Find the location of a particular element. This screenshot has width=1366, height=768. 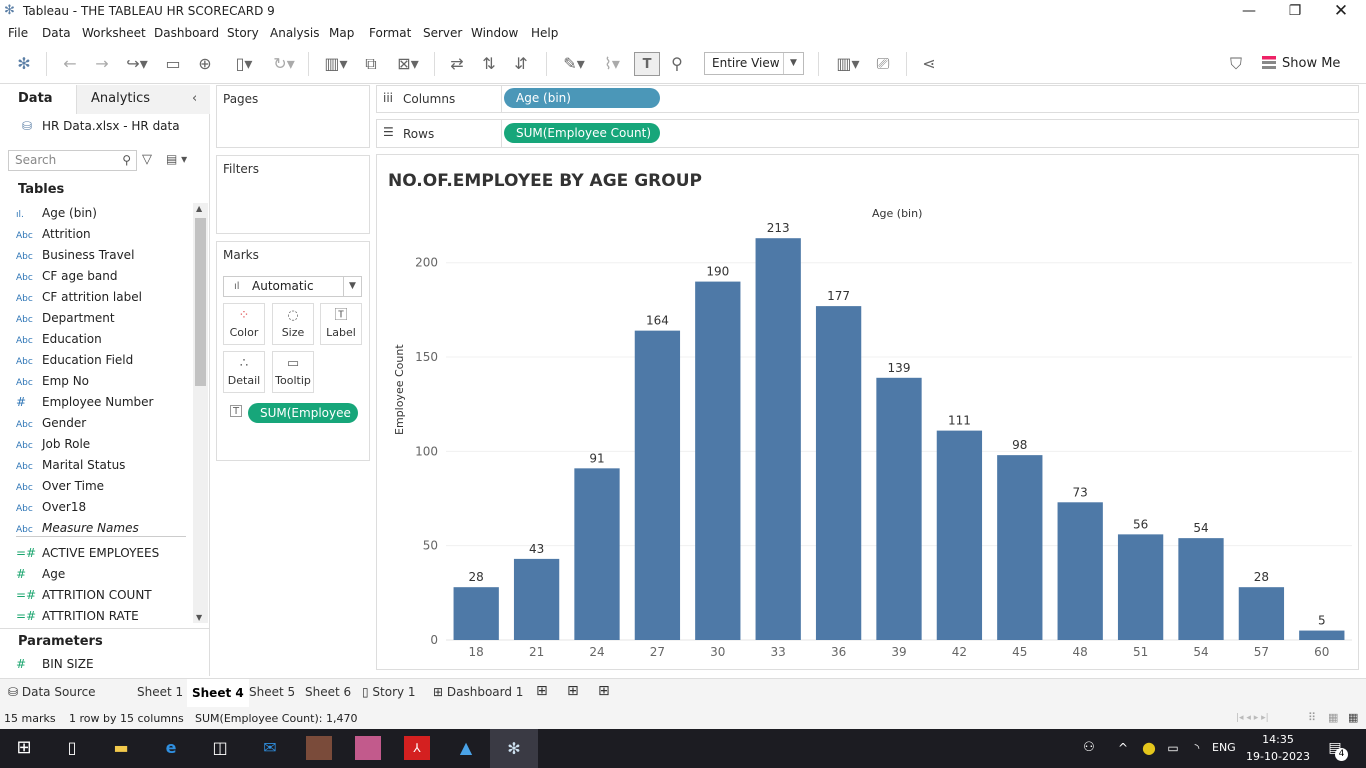

dimension-field: Abc Measure Names is located at coordinates (101, 528).